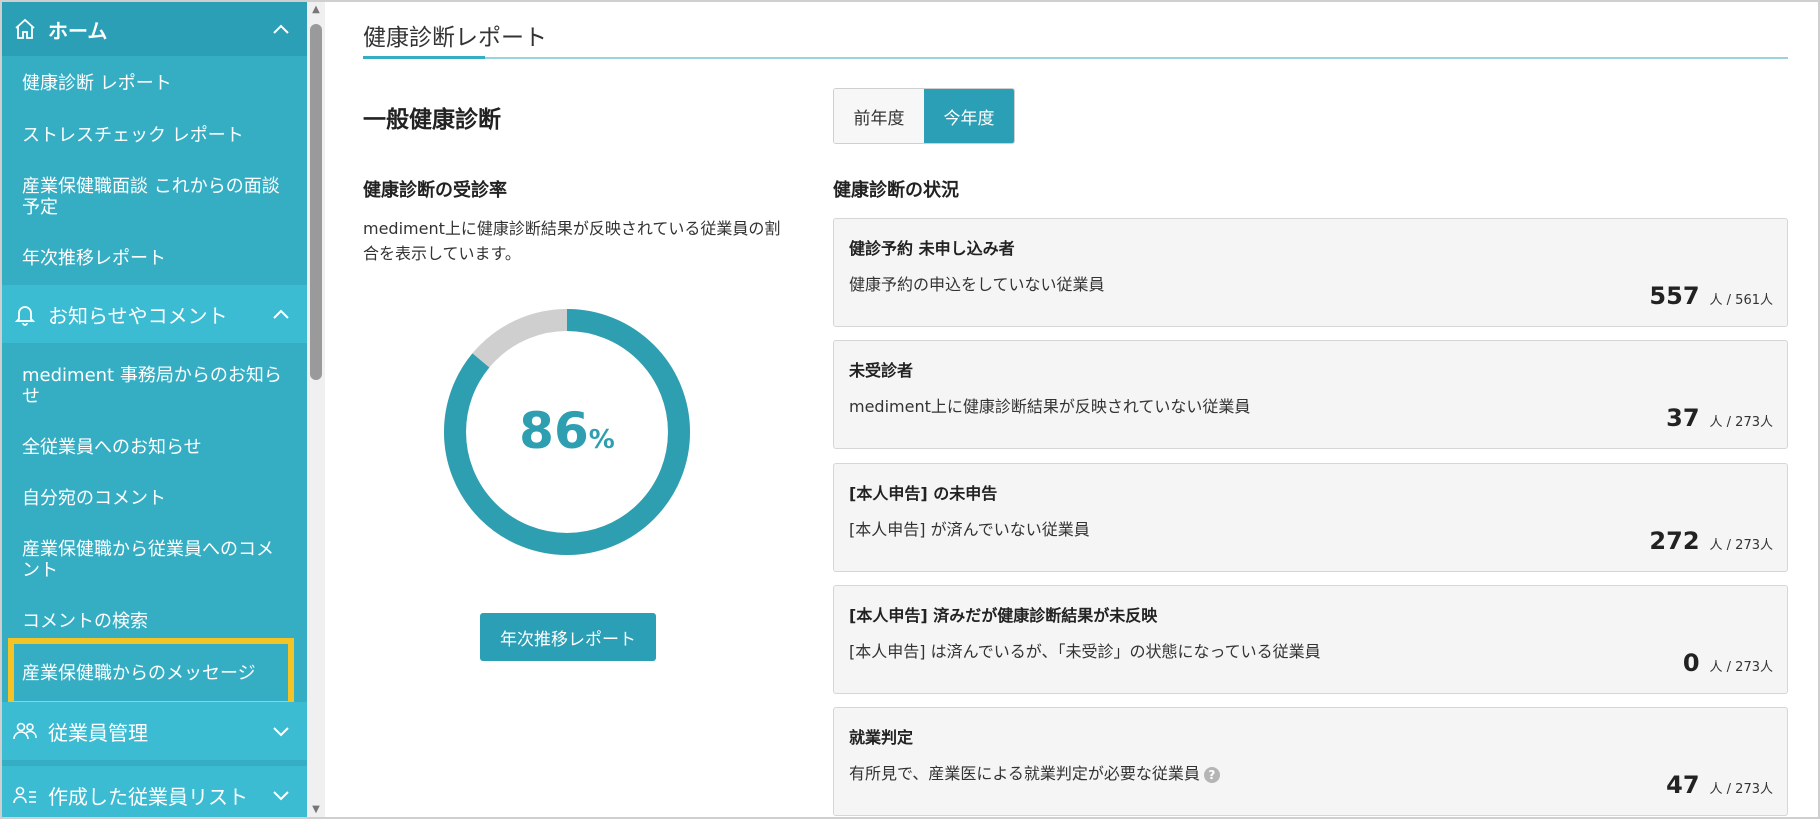 The image size is (1820, 819). What do you see at coordinates (969, 529) in the screenshot?
I see `card-description: [本人申告] が済んでいない従業員` at bounding box center [969, 529].